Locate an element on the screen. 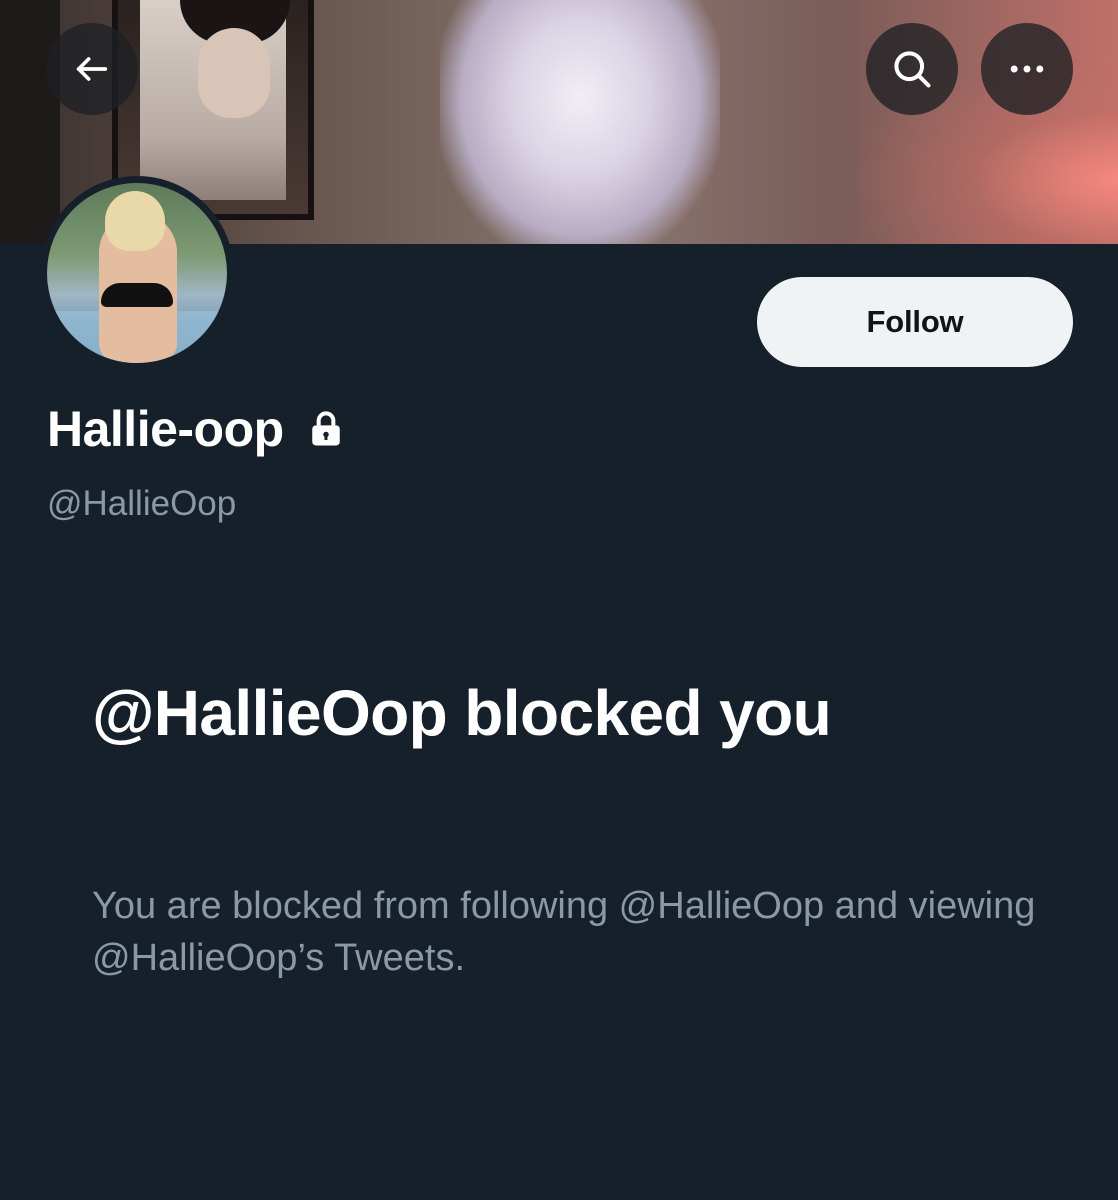 This screenshot has width=1118, height=1200. display-name: Hallie-oop is located at coordinates (165, 429).